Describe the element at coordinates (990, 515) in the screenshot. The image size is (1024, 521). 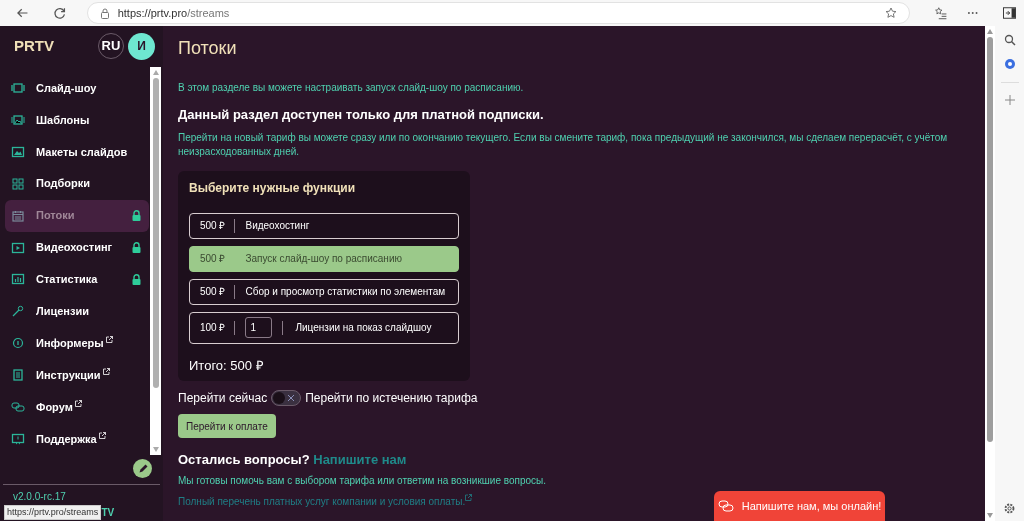
I see `scroll-down-icon` at that location.